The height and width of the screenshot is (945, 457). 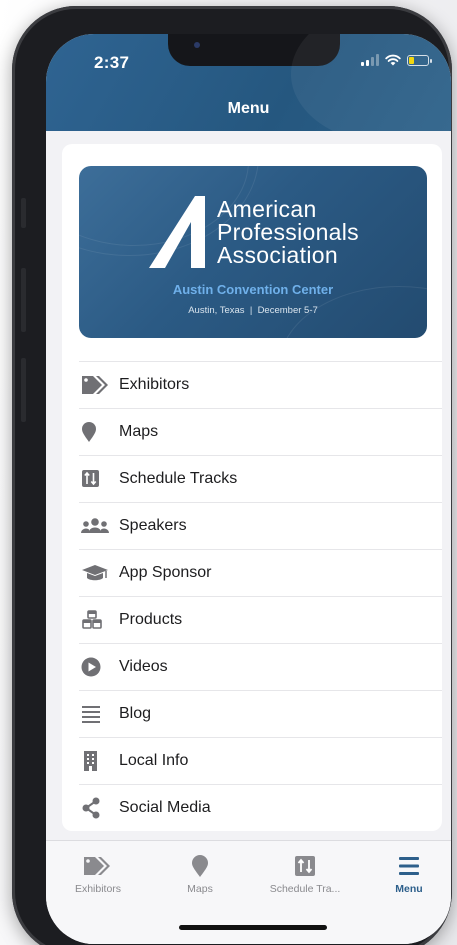 What do you see at coordinates (153, 525) in the screenshot?
I see `menu-item-label: Speakers` at bounding box center [153, 525].